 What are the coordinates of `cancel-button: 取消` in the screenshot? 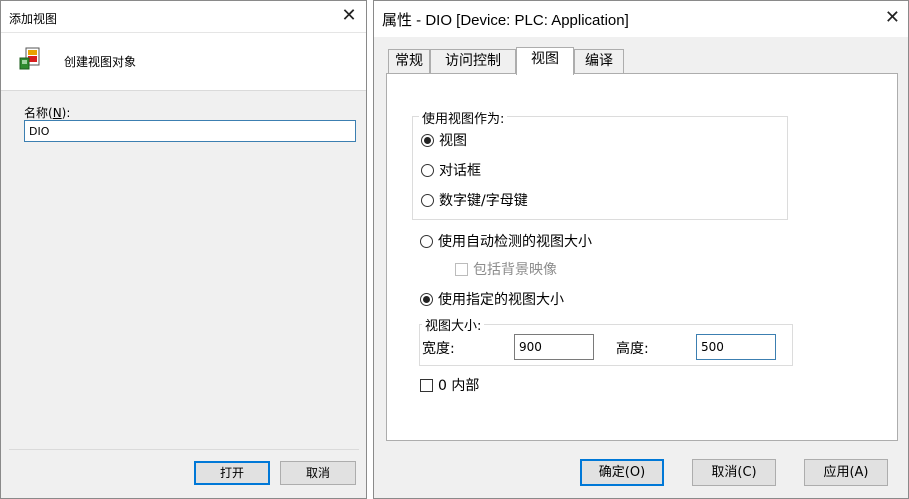 It's located at (318, 473).